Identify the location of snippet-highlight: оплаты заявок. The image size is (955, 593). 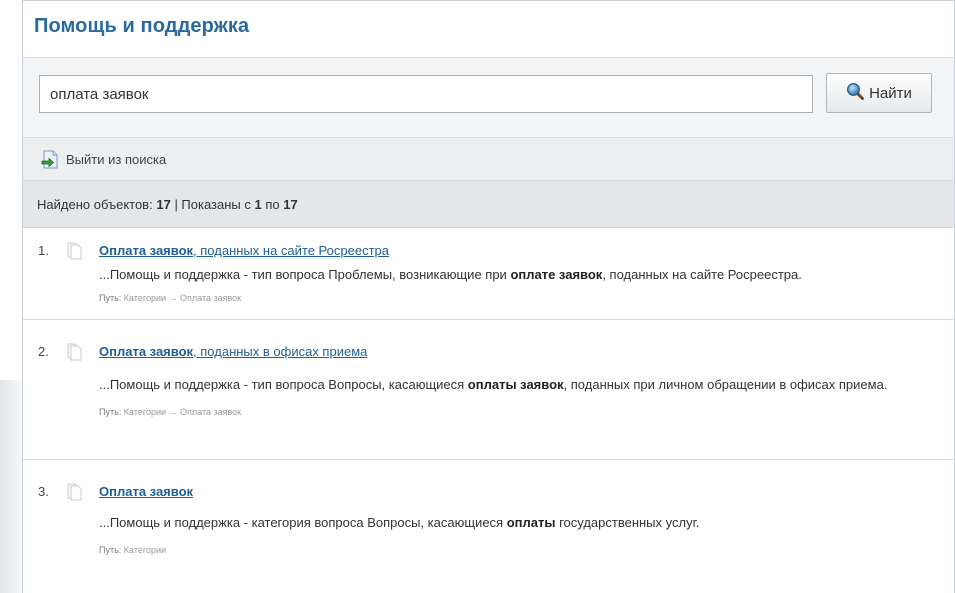
(515, 384).